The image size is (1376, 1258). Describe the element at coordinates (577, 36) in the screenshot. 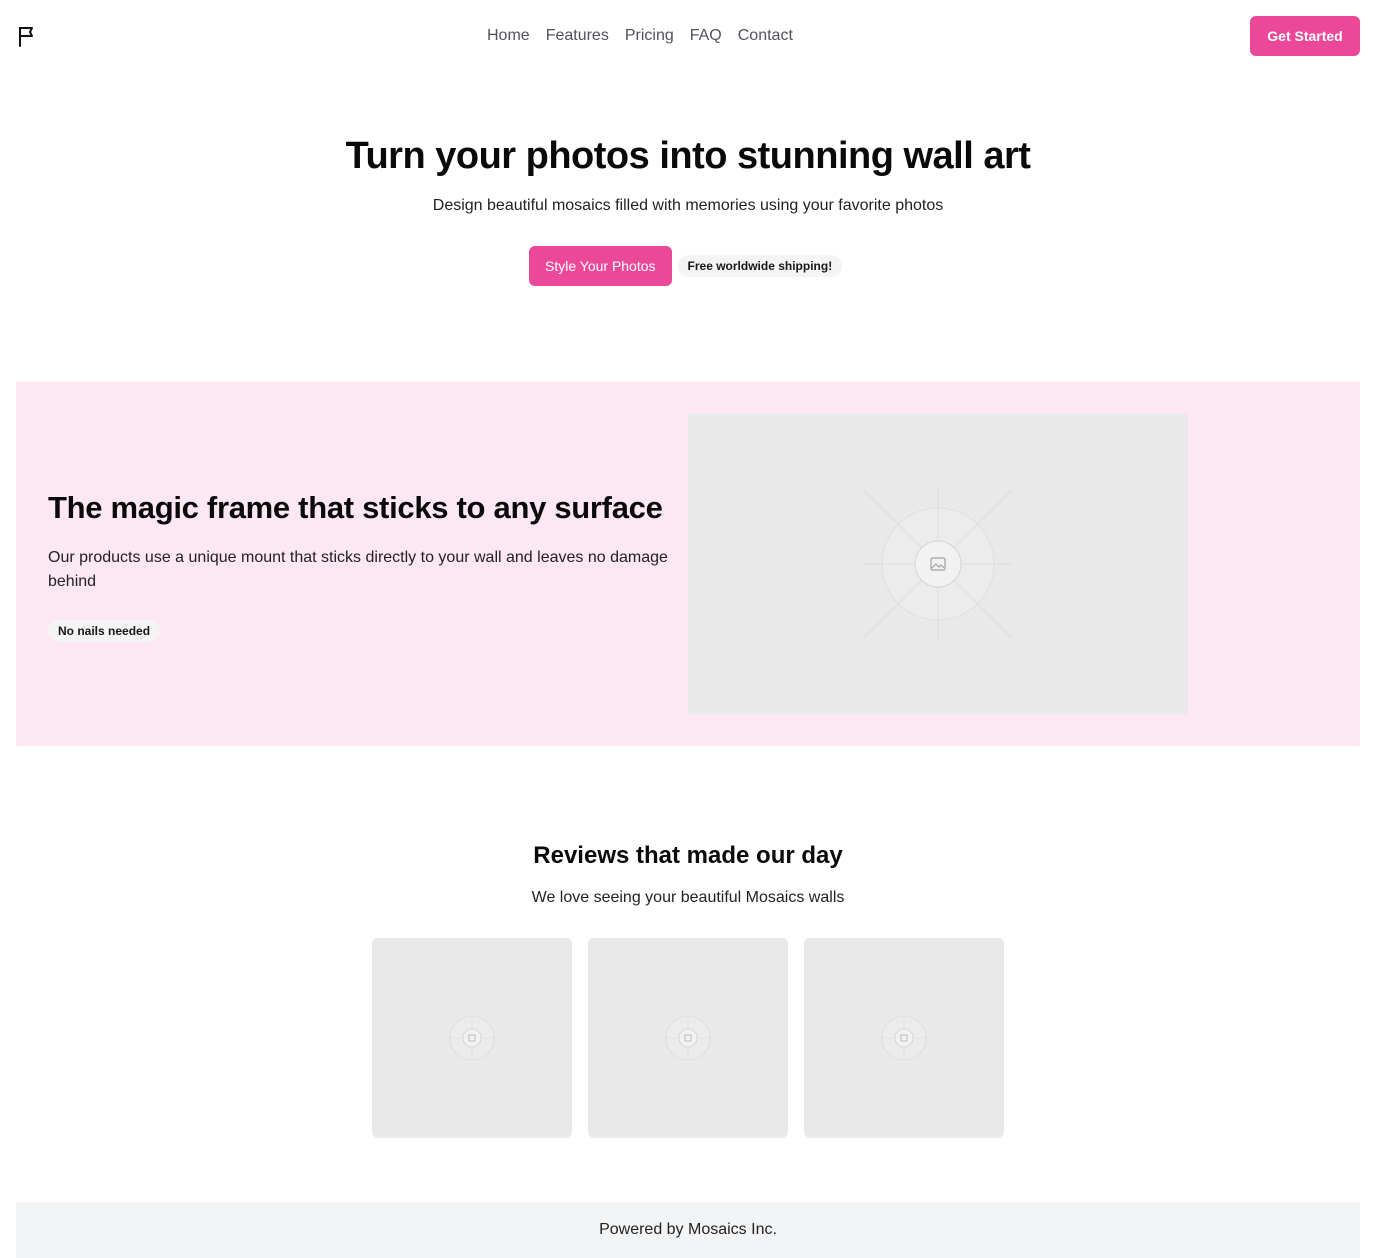

I see `nav-features-link: Features` at that location.